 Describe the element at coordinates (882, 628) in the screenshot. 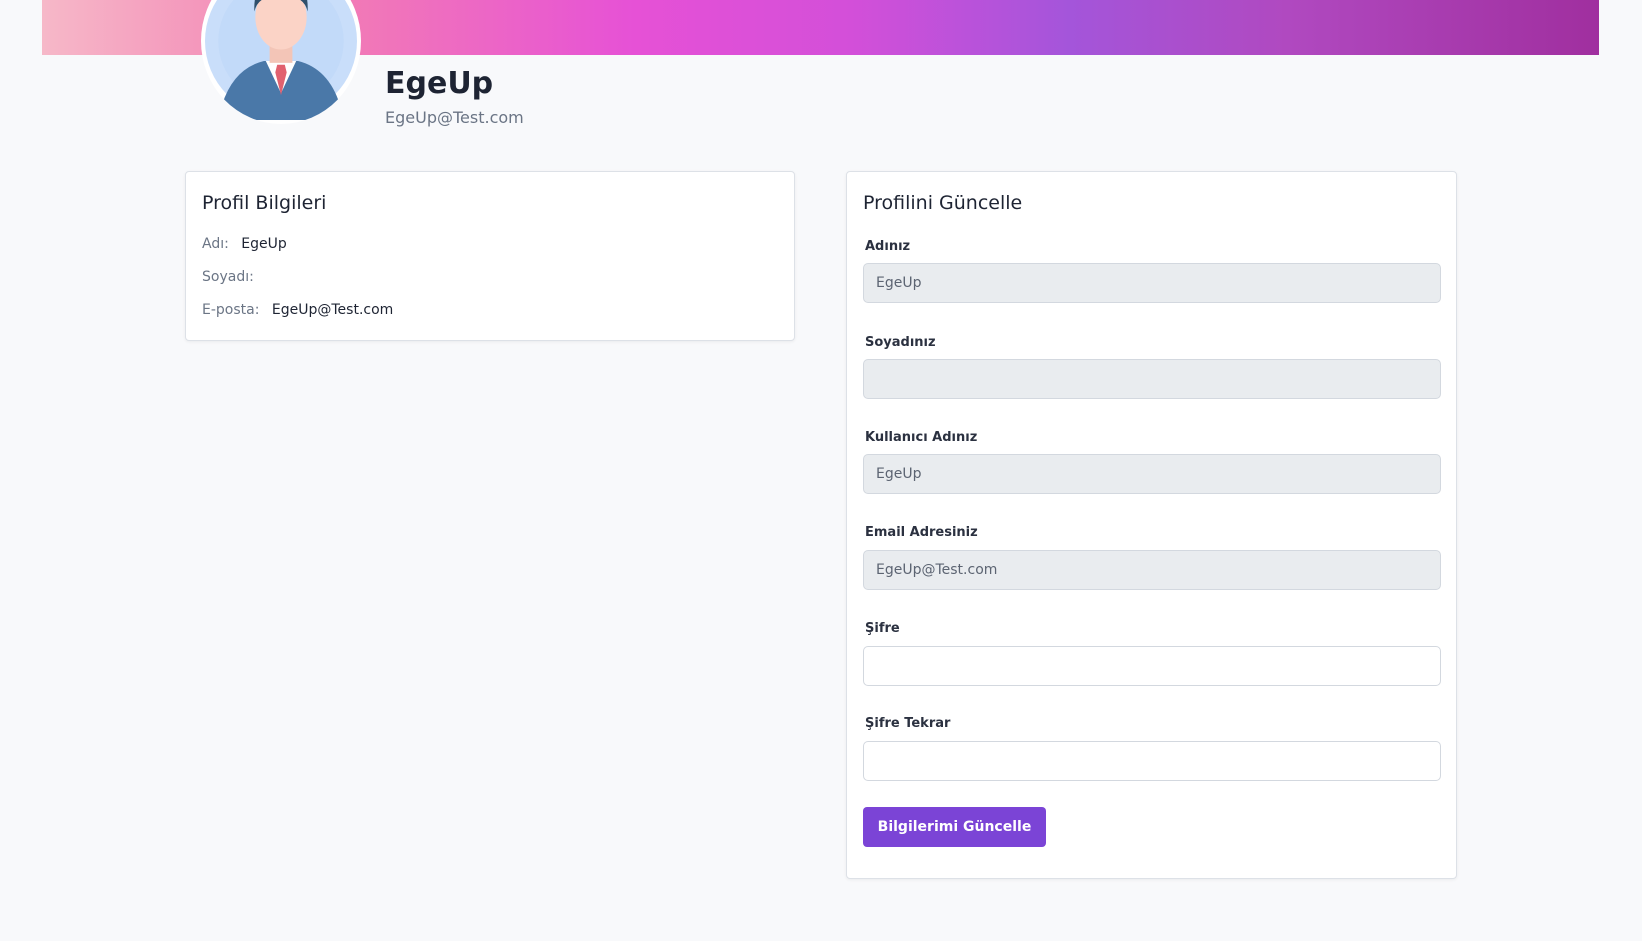

I see `password-label: Şifre` at that location.